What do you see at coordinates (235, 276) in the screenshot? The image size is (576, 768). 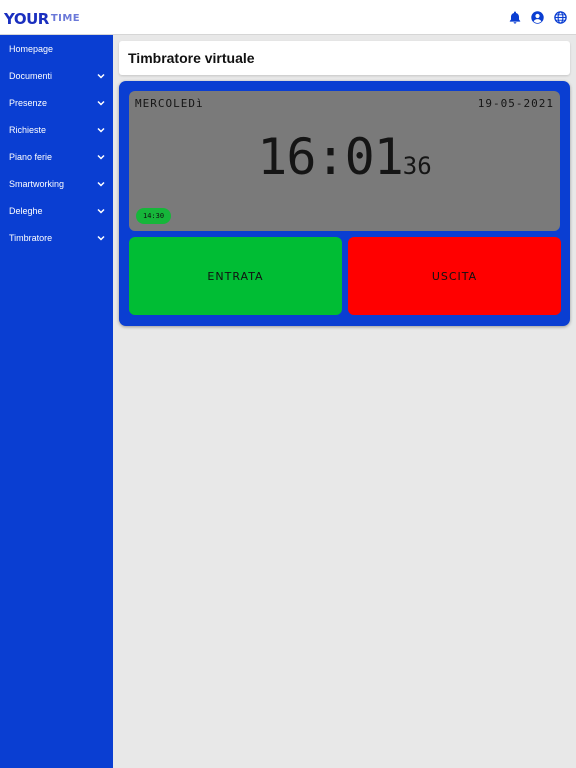 I see `entry-button: ENTRATA` at bounding box center [235, 276].